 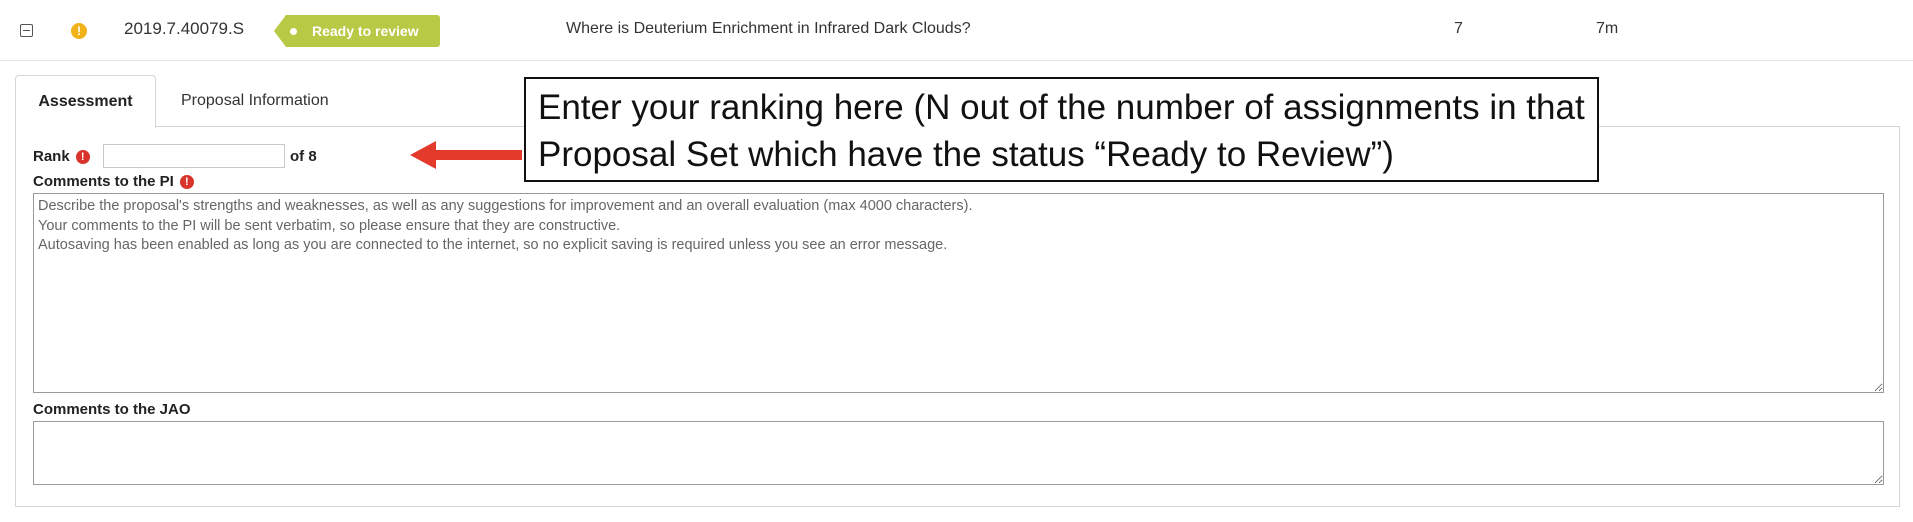 I want to click on jao-comments-label: Comments to the JAO, so click(x=112, y=409).